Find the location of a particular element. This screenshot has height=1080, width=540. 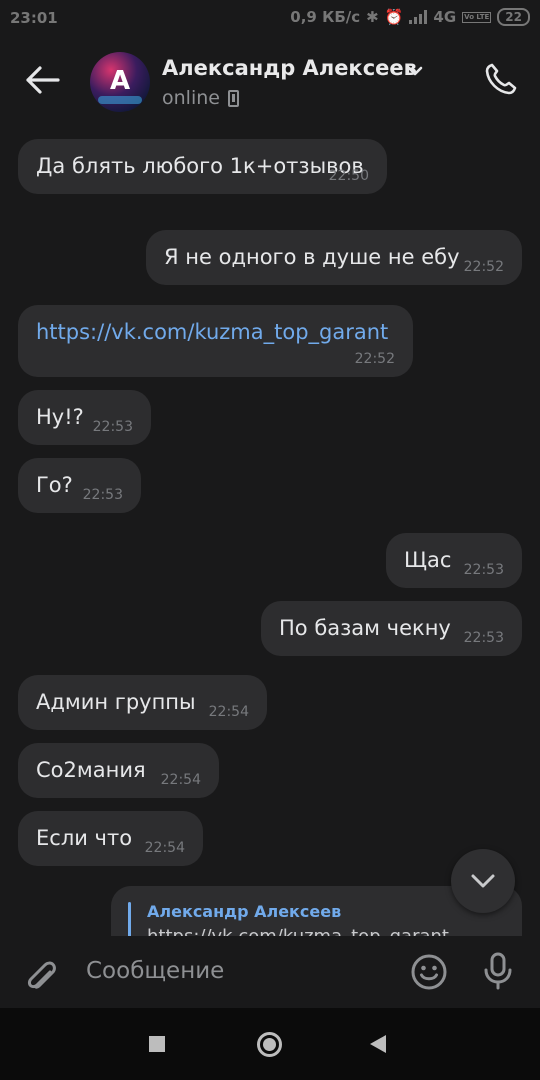

message-bubble: Со2мания 22:54 is located at coordinates (118, 770).